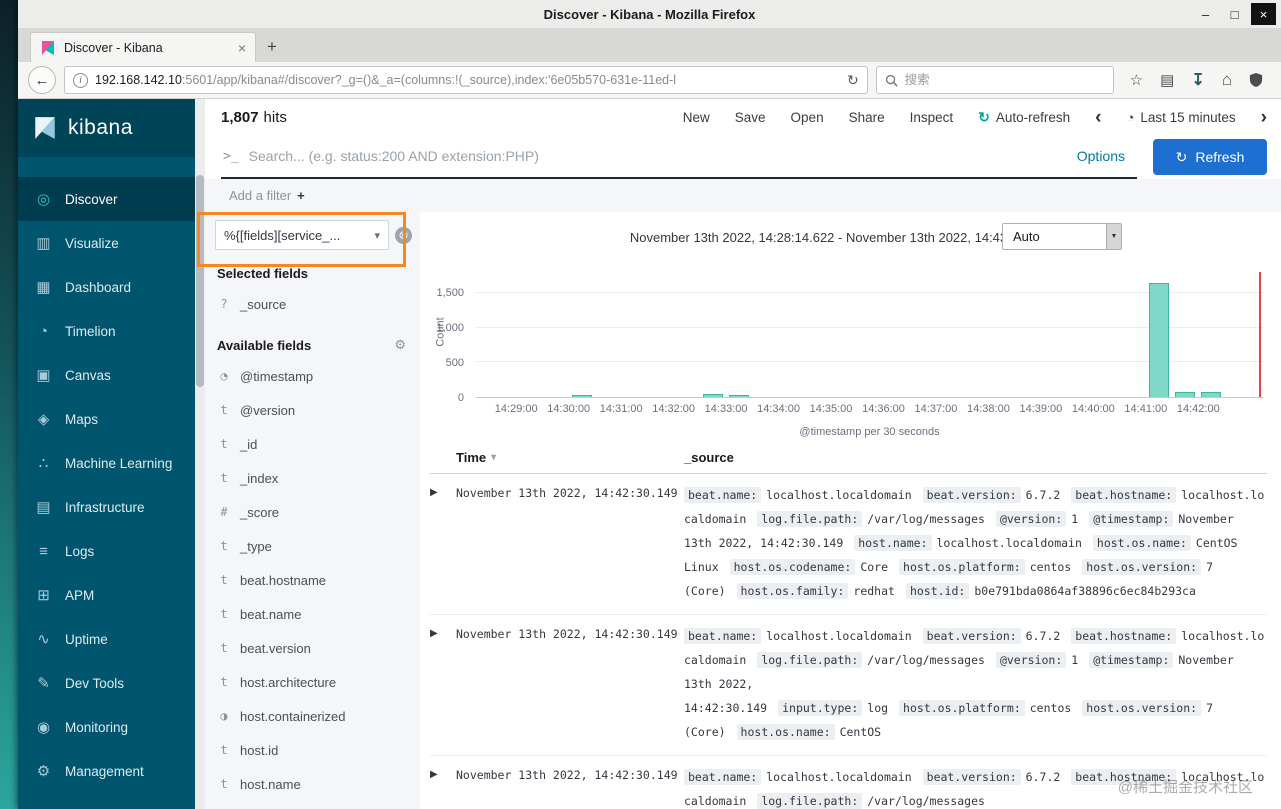 The height and width of the screenshot is (809, 1281). I want to click on interval-select: Auto ▼, so click(1062, 236).